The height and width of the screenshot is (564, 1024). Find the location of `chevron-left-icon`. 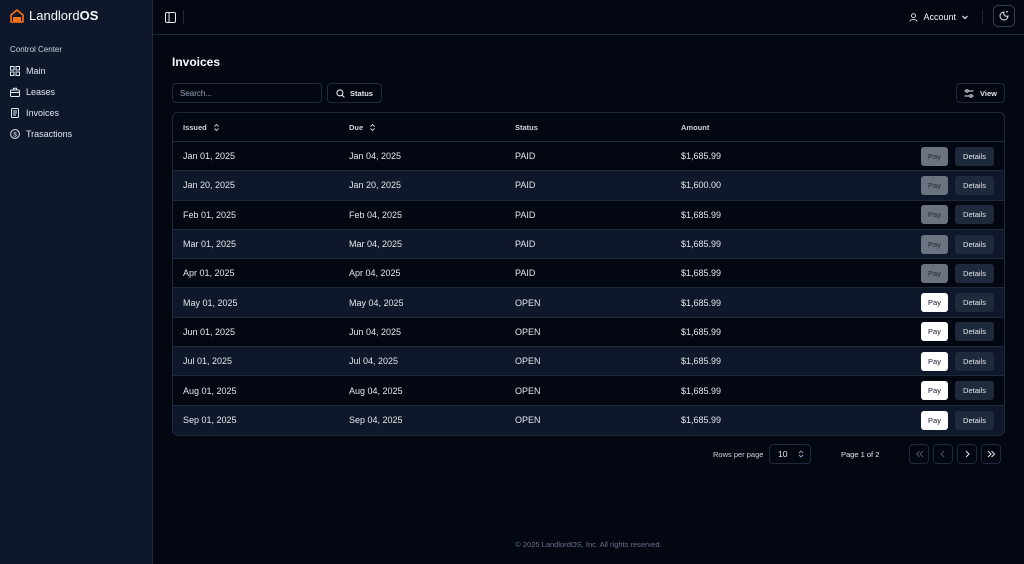

chevron-left-icon is located at coordinates (942, 454).